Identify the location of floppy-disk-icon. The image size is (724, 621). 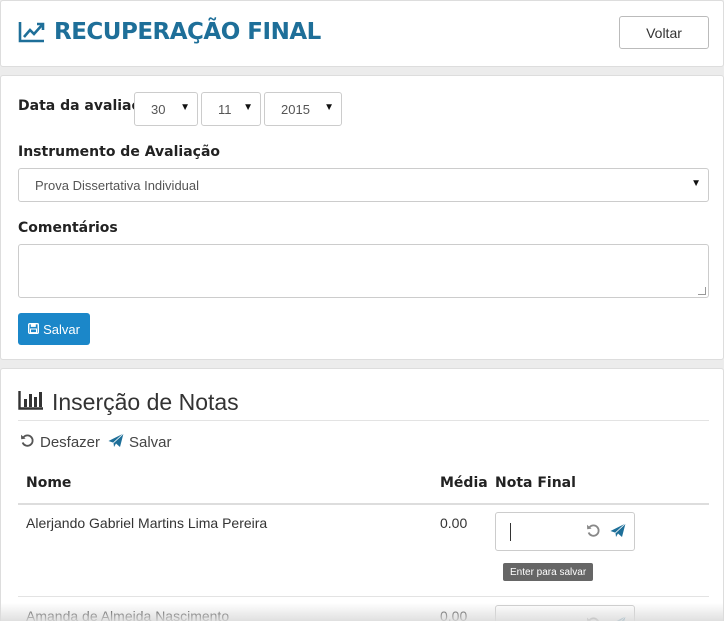
(34, 329).